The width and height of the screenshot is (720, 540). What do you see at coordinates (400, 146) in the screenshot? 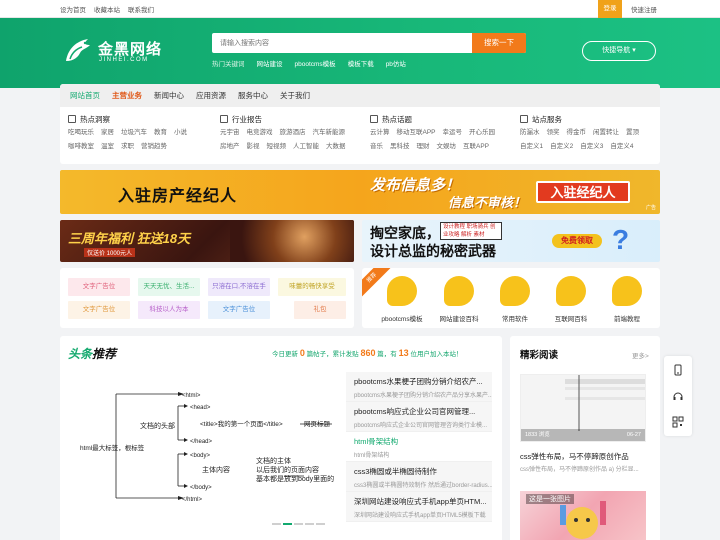
I see `category-link: 黑科技` at bounding box center [400, 146].